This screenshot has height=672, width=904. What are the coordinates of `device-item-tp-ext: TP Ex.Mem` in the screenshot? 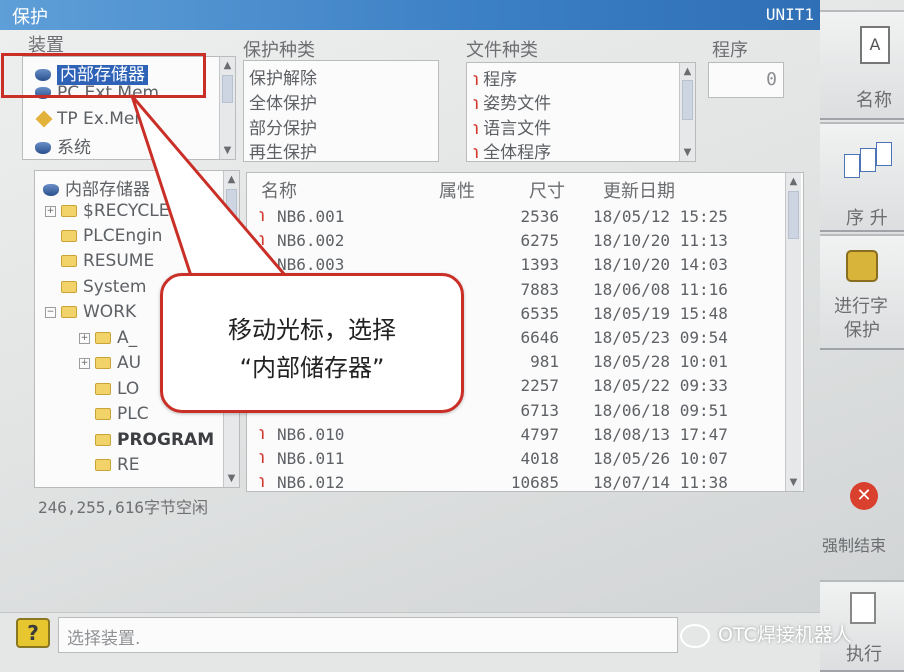 It's located at (93, 119).